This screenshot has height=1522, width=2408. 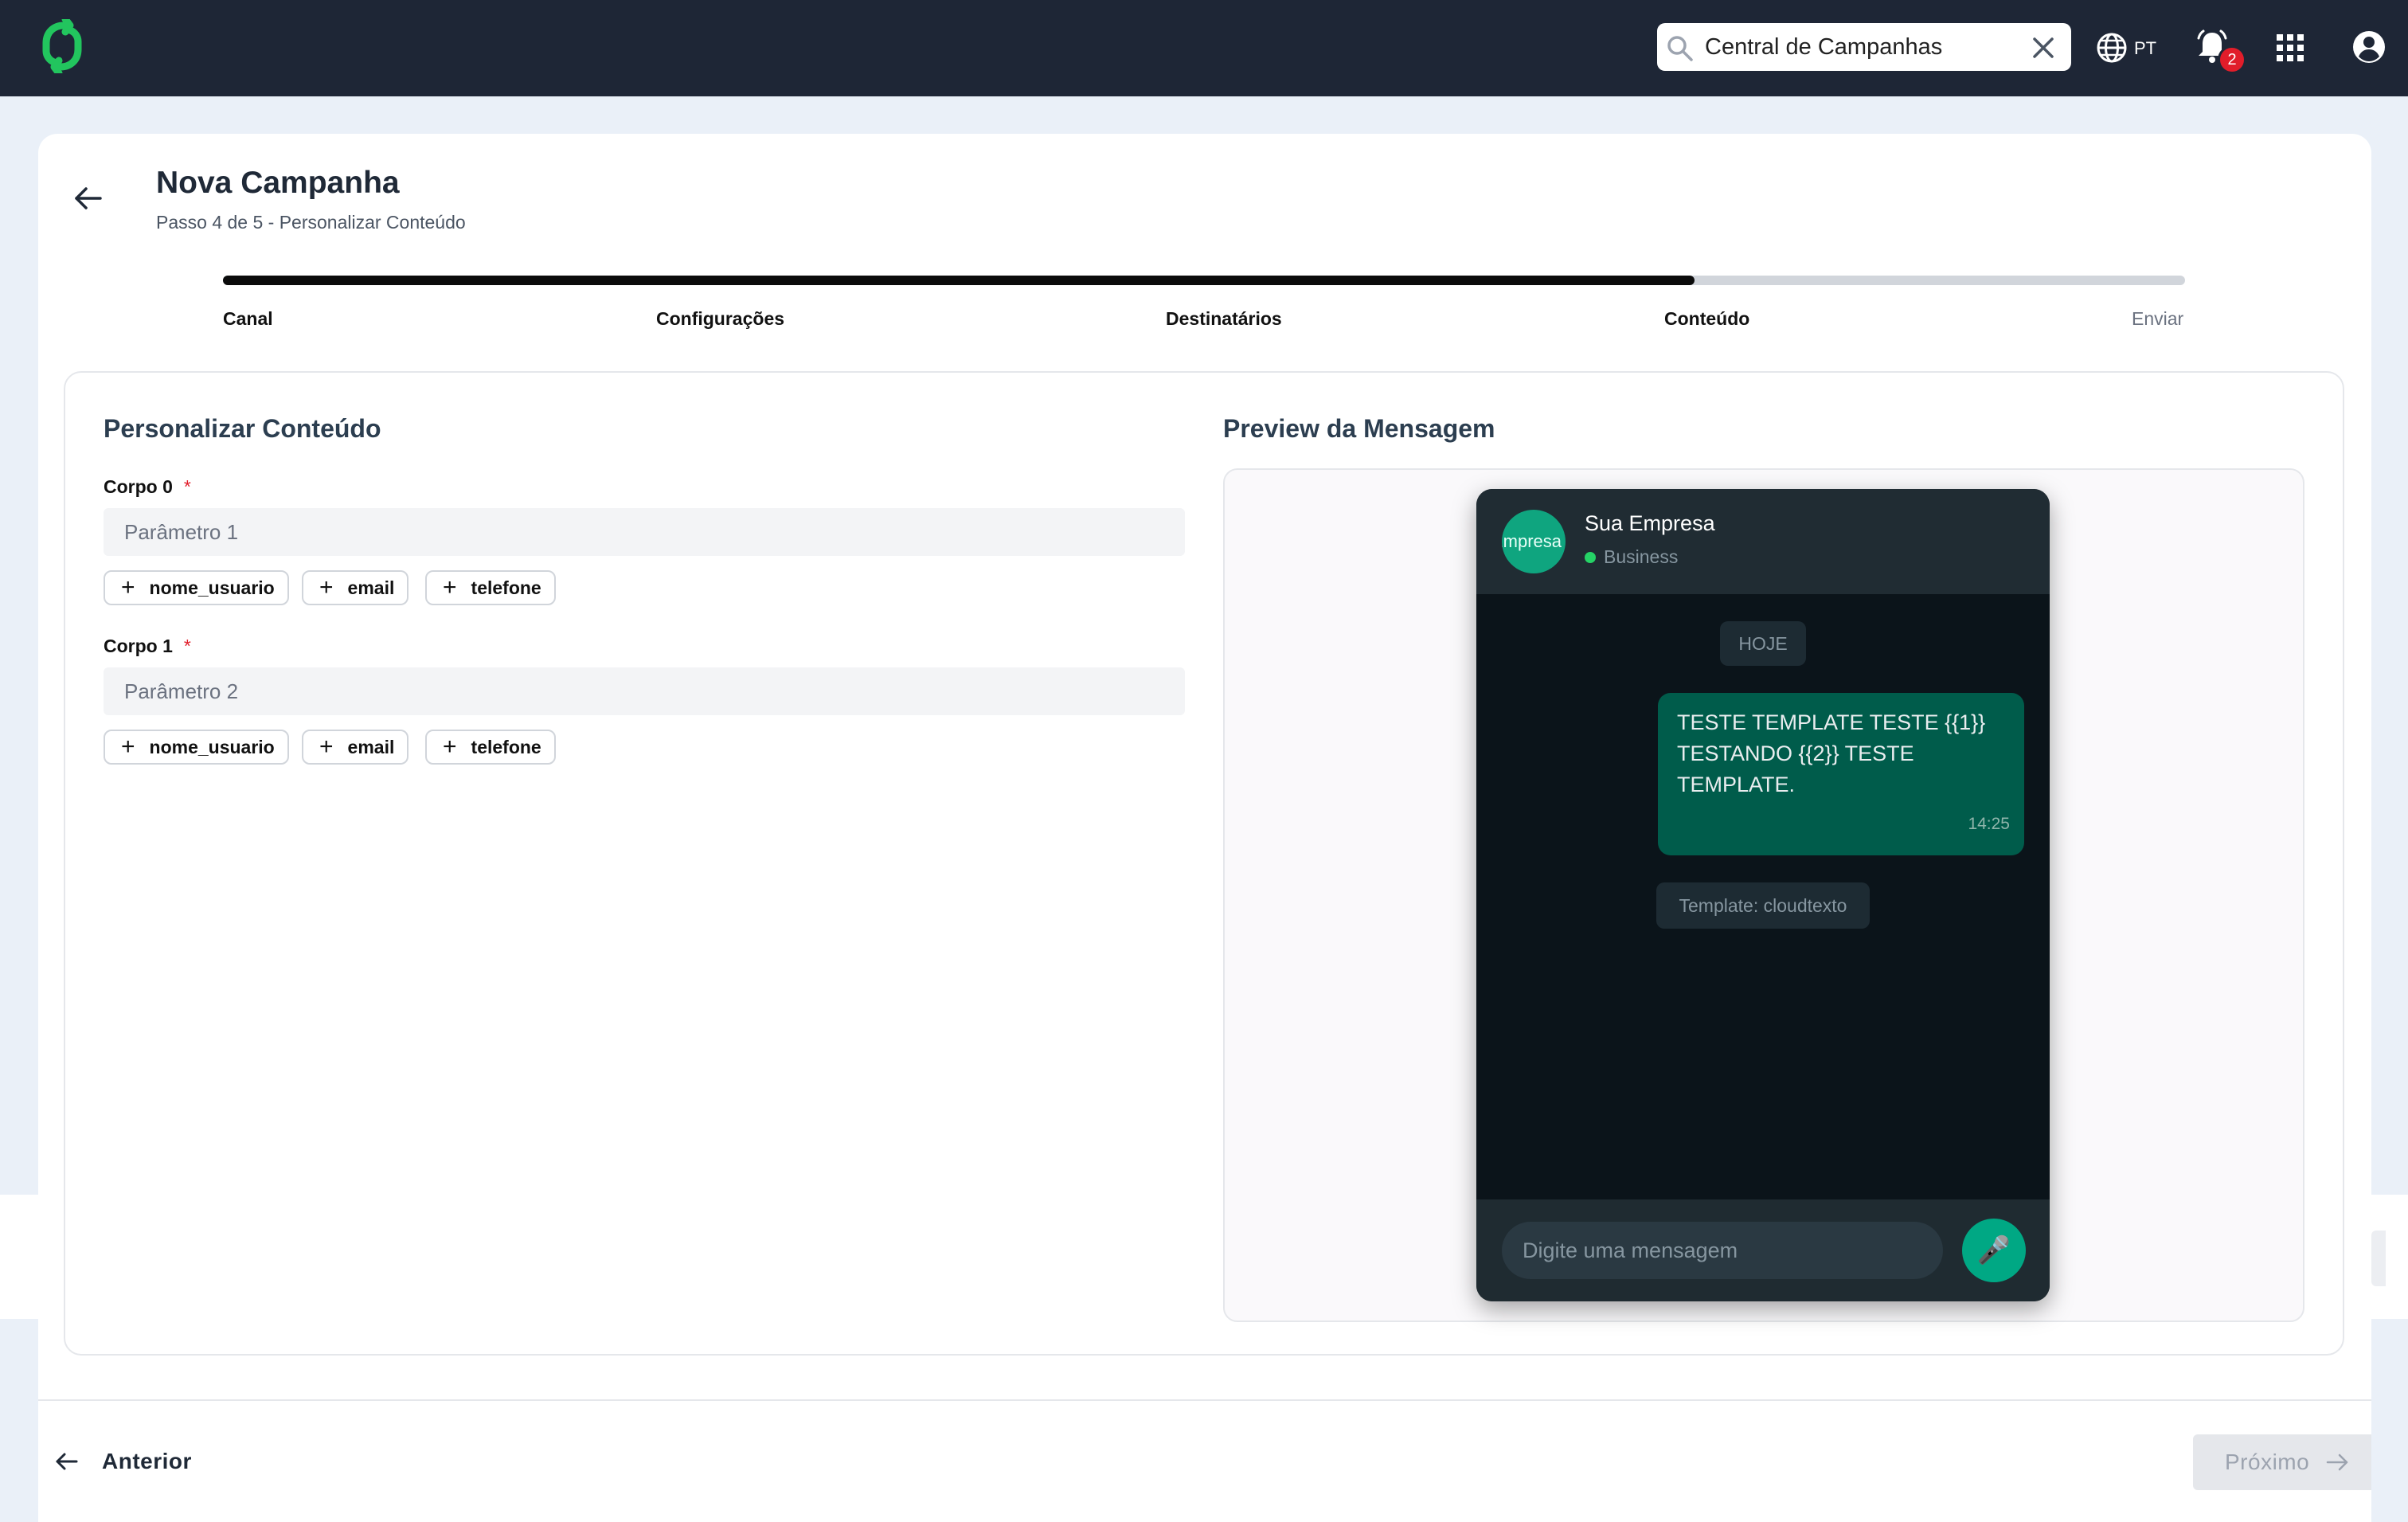 I want to click on template-label: Template: cloudtexto, so click(x=1763, y=905).